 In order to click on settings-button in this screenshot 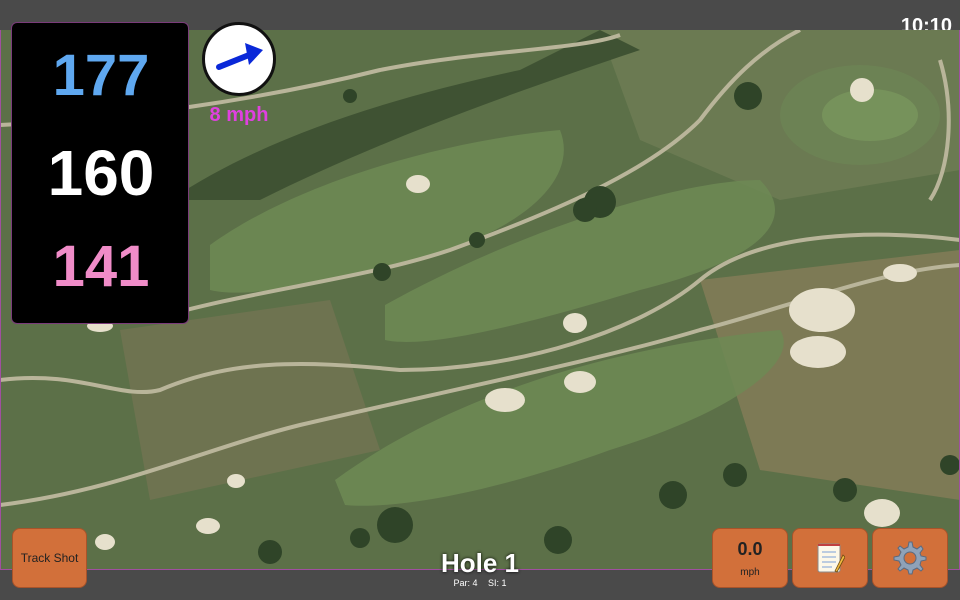, I will do `click(910, 558)`.